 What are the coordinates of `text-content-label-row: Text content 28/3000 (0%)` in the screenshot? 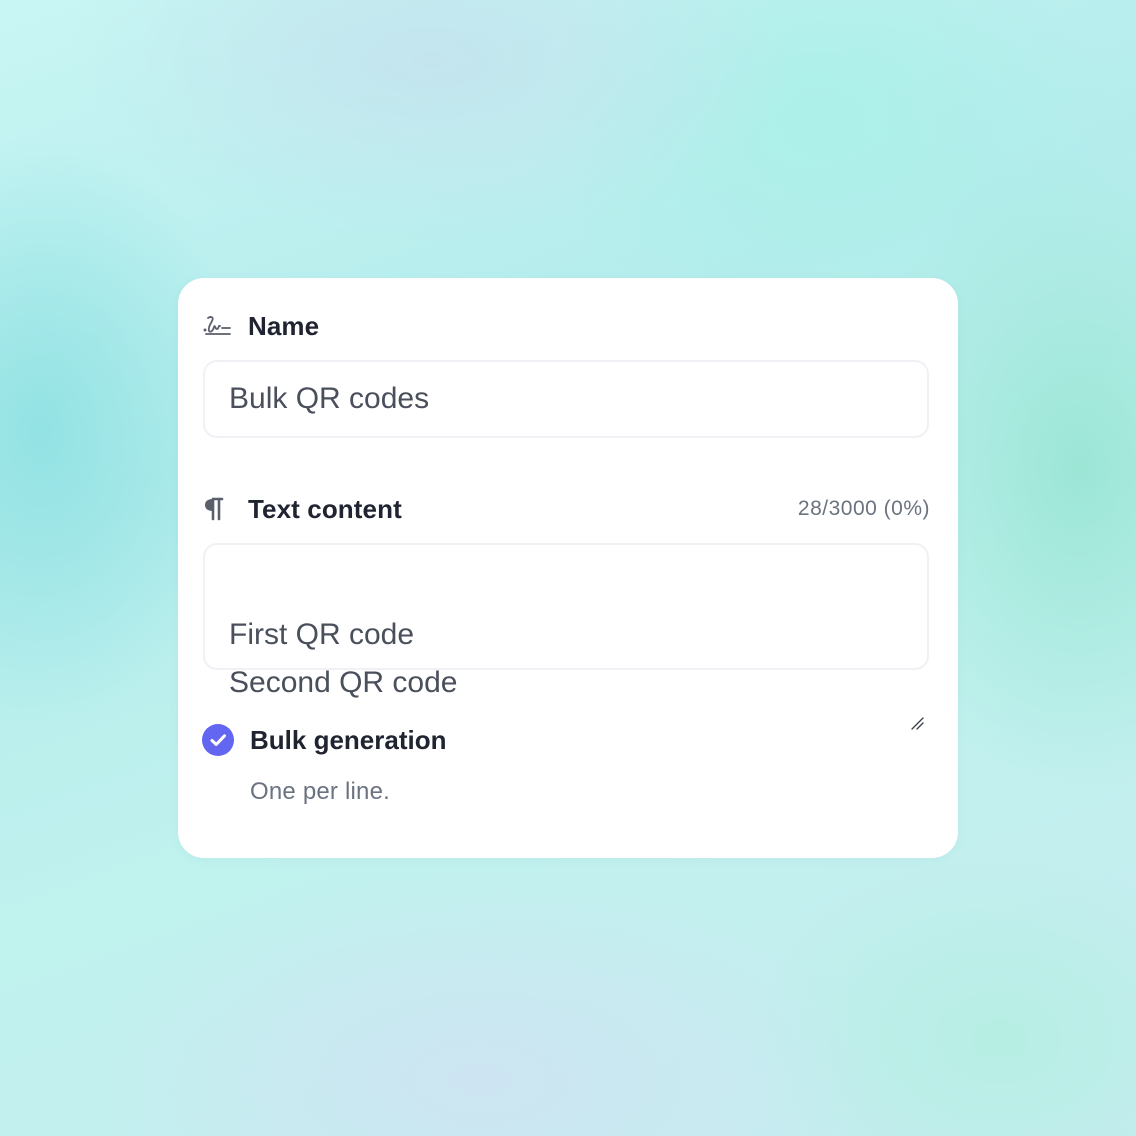 It's located at (566, 509).